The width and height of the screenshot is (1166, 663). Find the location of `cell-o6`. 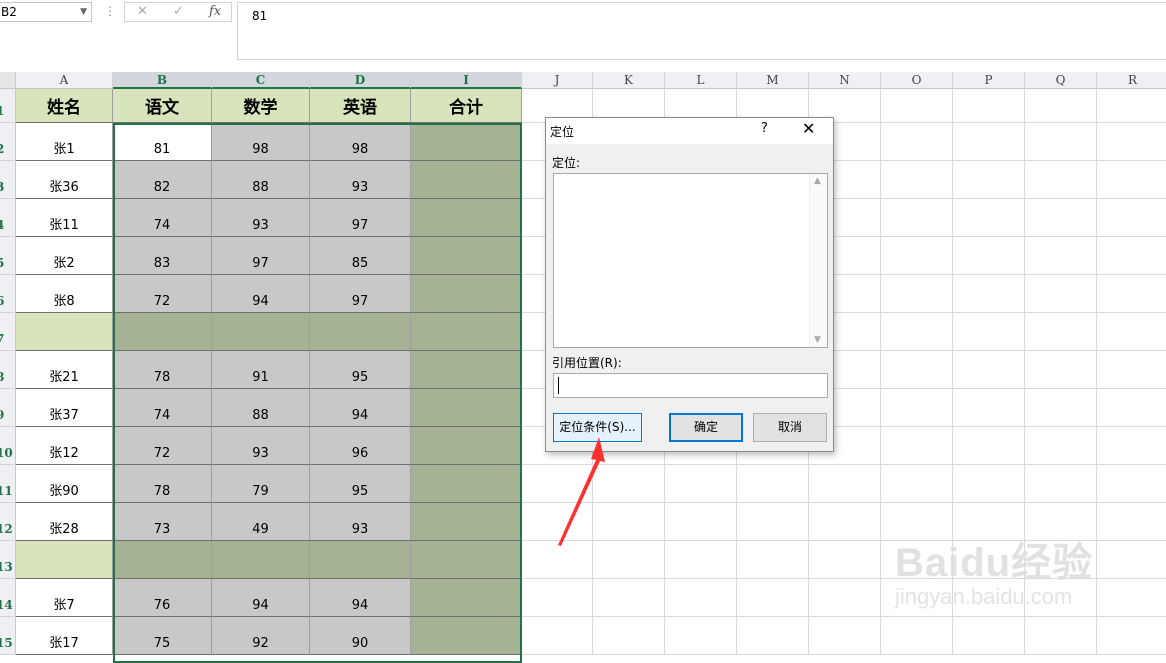

cell-o6 is located at coordinates (917, 294).